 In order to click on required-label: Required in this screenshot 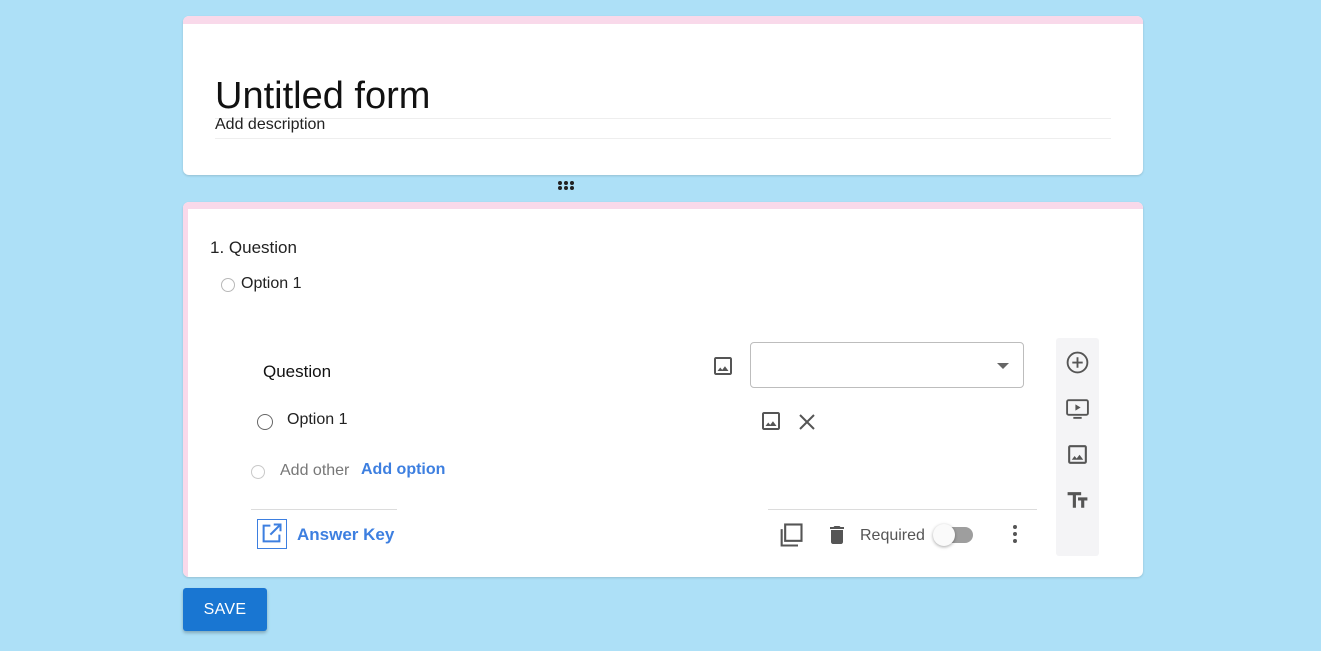, I will do `click(892, 535)`.